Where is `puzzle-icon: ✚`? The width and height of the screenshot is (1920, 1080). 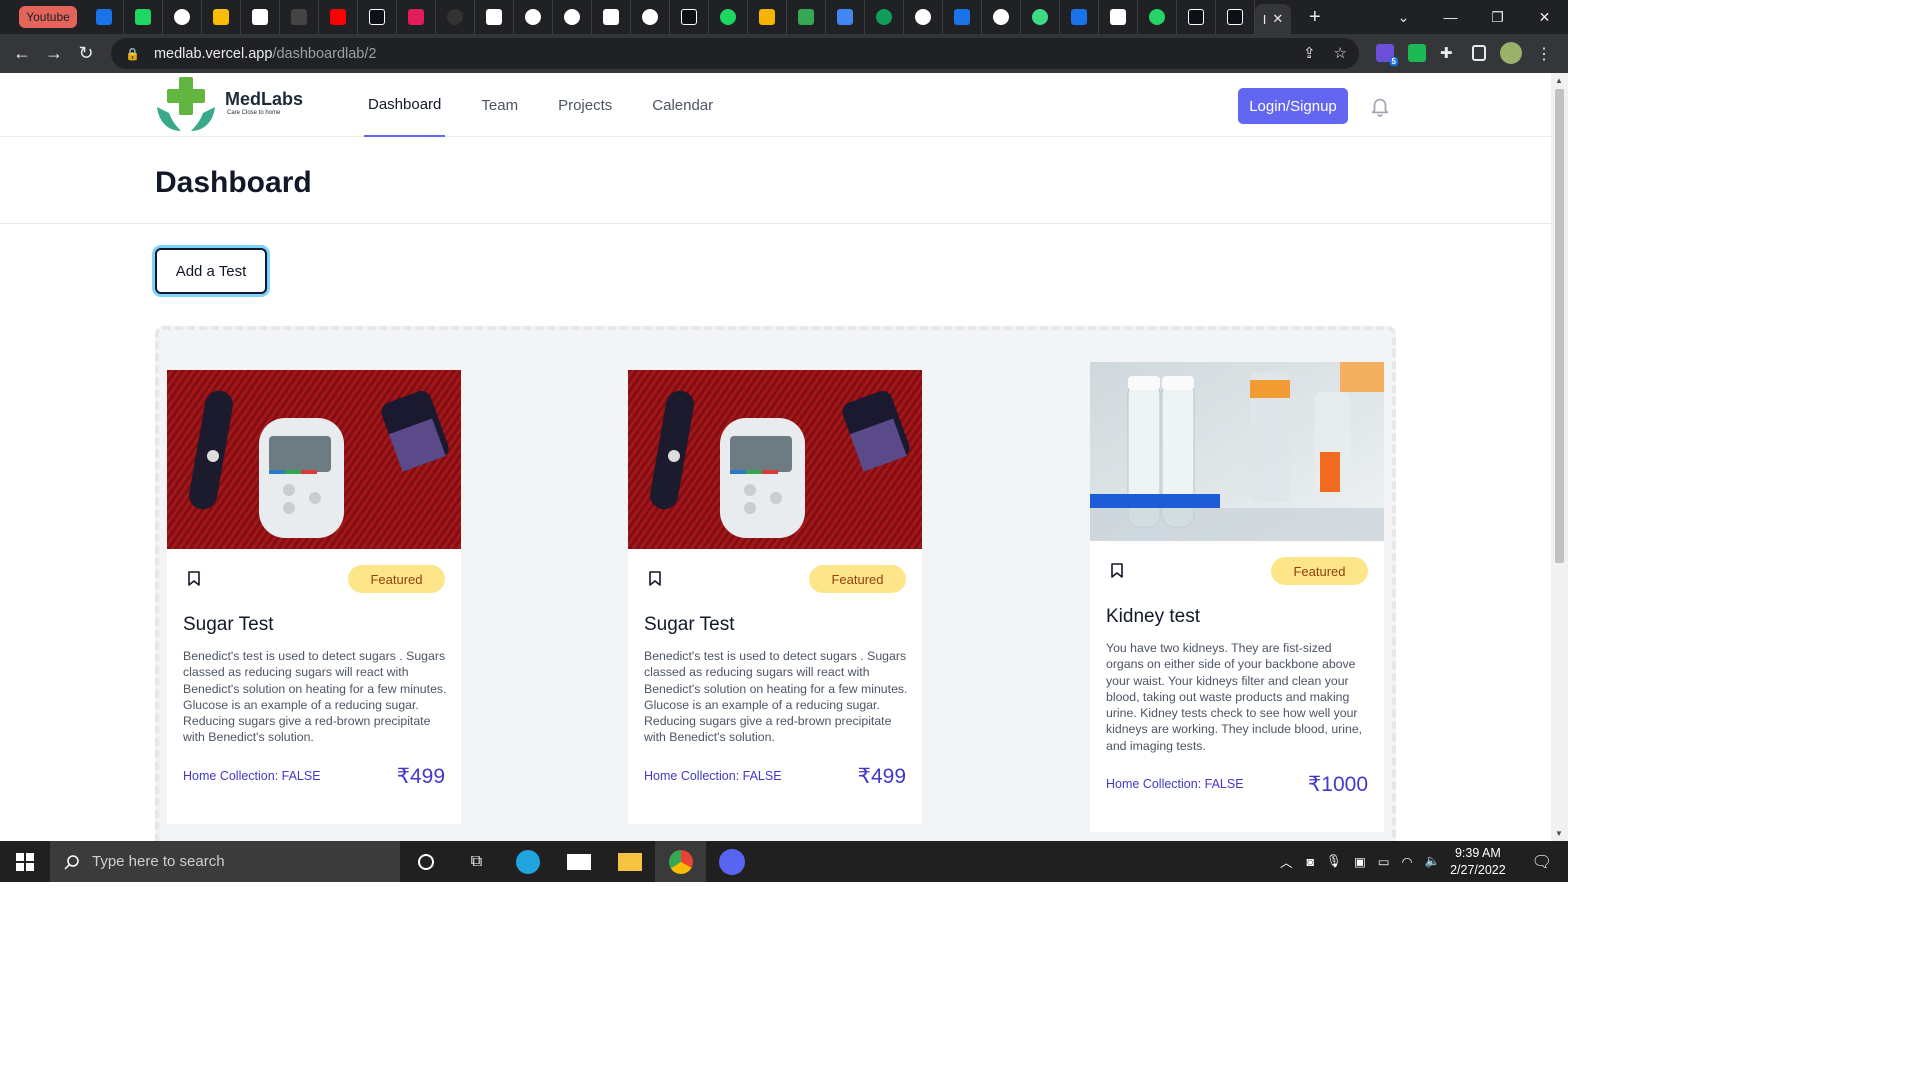
puzzle-icon: ✚ is located at coordinates (1449, 53).